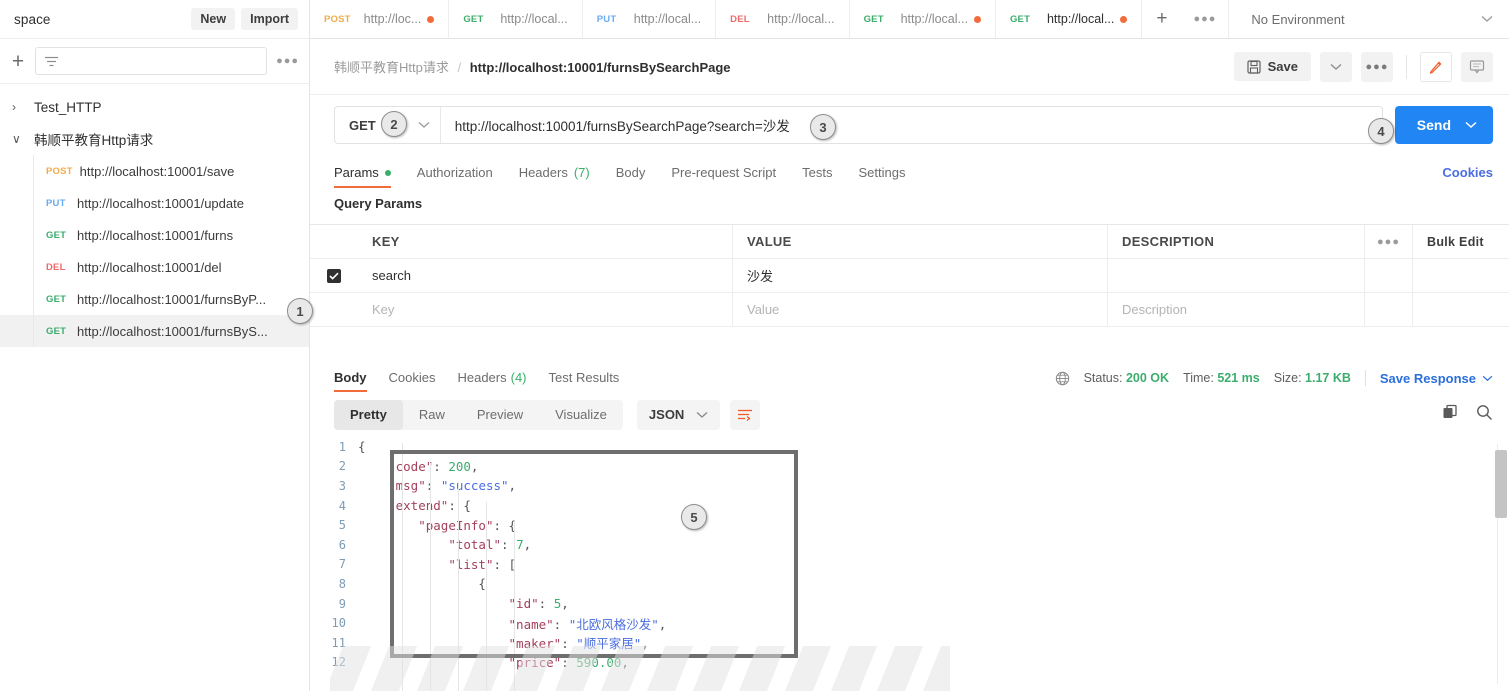 The height and width of the screenshot is (691, 1509). I want to click on tab-params: Params, so click(362, 176).